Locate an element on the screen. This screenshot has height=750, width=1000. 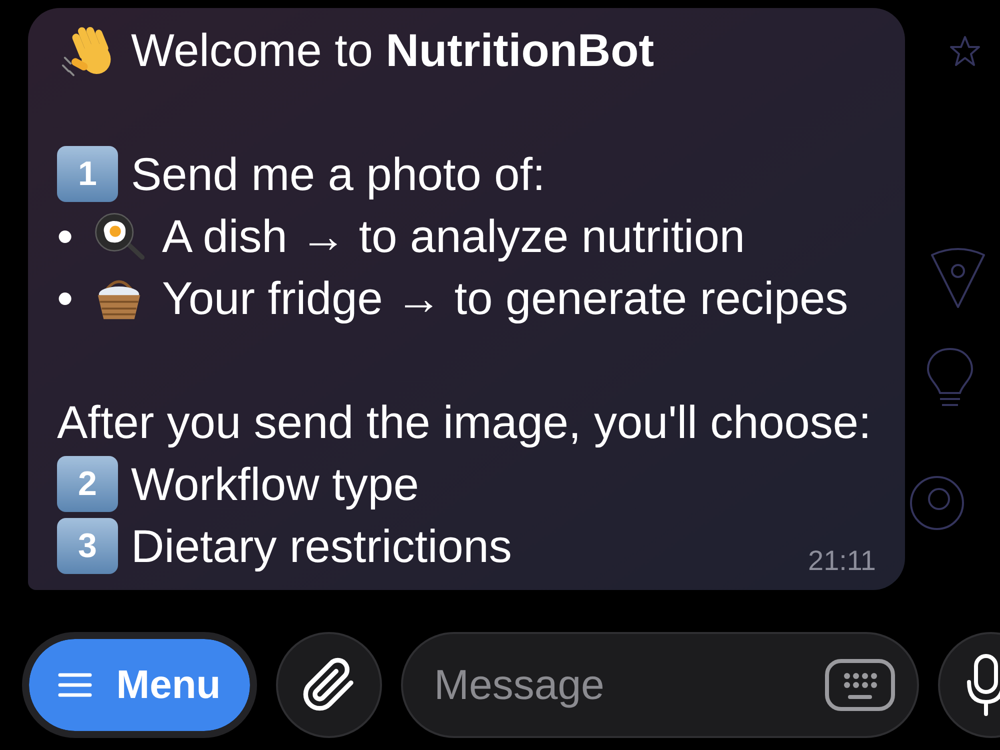
frying-pan-egg-icon is located at coordinates (119, 236).